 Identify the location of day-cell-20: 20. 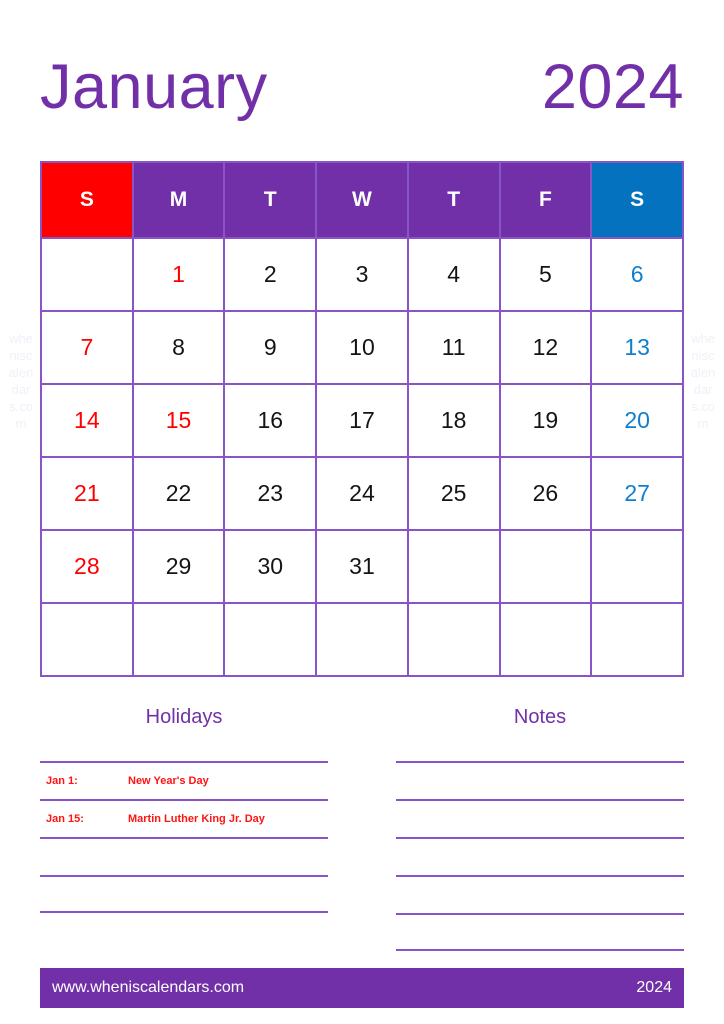
(637, 420).